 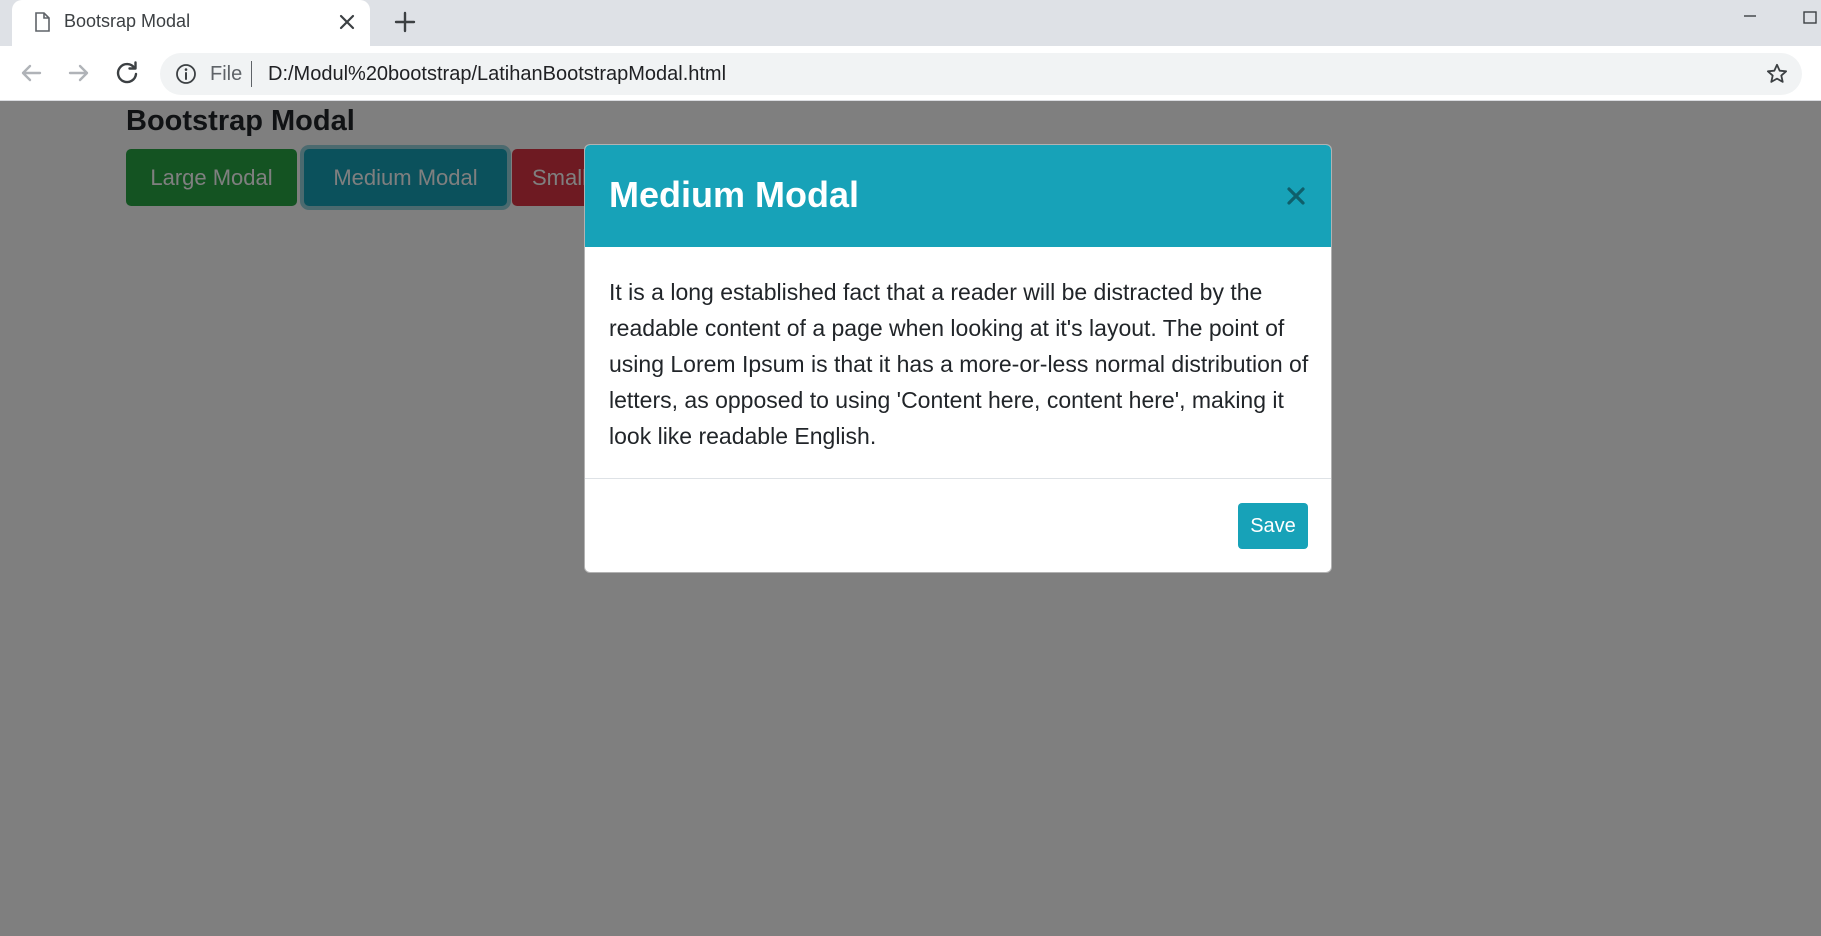 I want to click on browser-tab: Bootsrap Modal, so click(x=191, y=23).